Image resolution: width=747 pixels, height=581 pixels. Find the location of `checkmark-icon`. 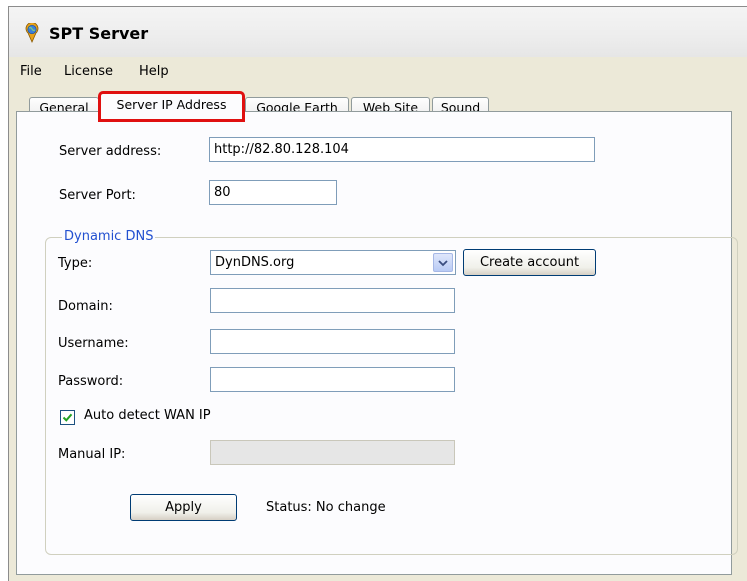

checkmark-icon is located at coordinates (67, 417).